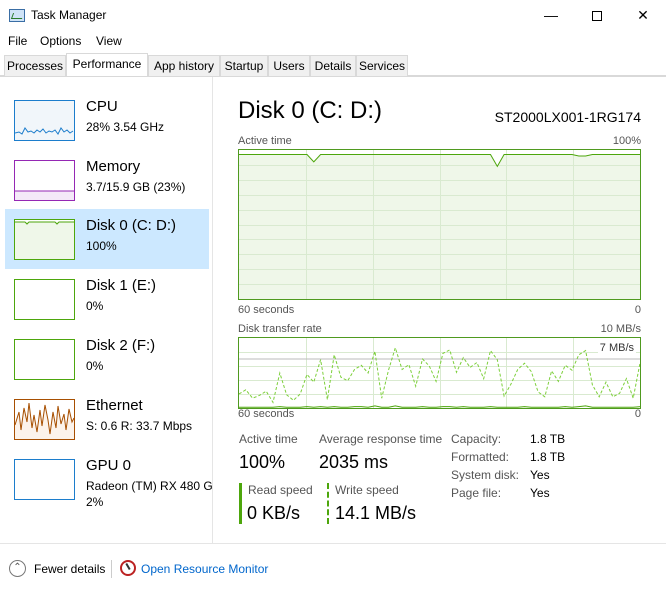 The image size is (666, 593). What do you see at coordinates (476, 493) in the screenshot?
I see `page-file-label: Page file:` at bounding box center [476, 493].